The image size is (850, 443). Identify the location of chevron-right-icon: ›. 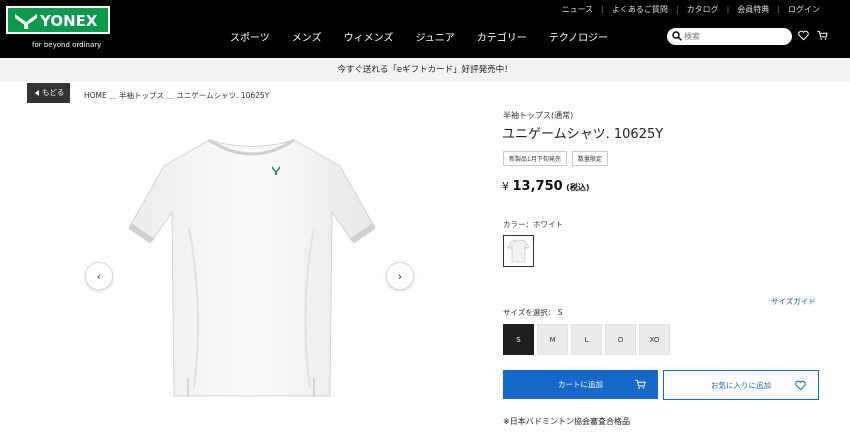
(400, 276).